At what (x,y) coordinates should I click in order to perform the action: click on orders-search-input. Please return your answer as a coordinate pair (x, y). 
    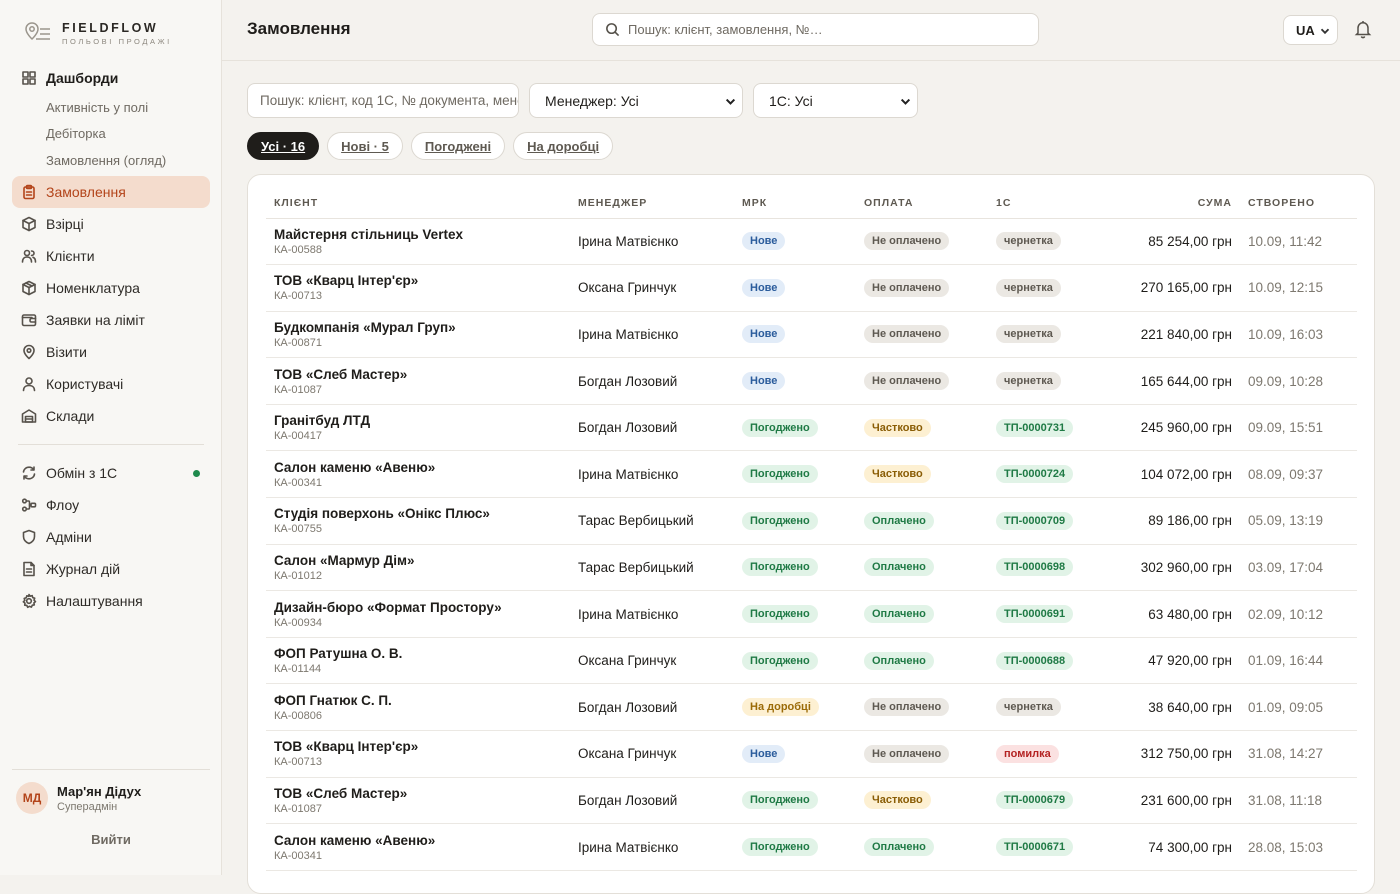
    Looking at the image, I should click on (383, 100).